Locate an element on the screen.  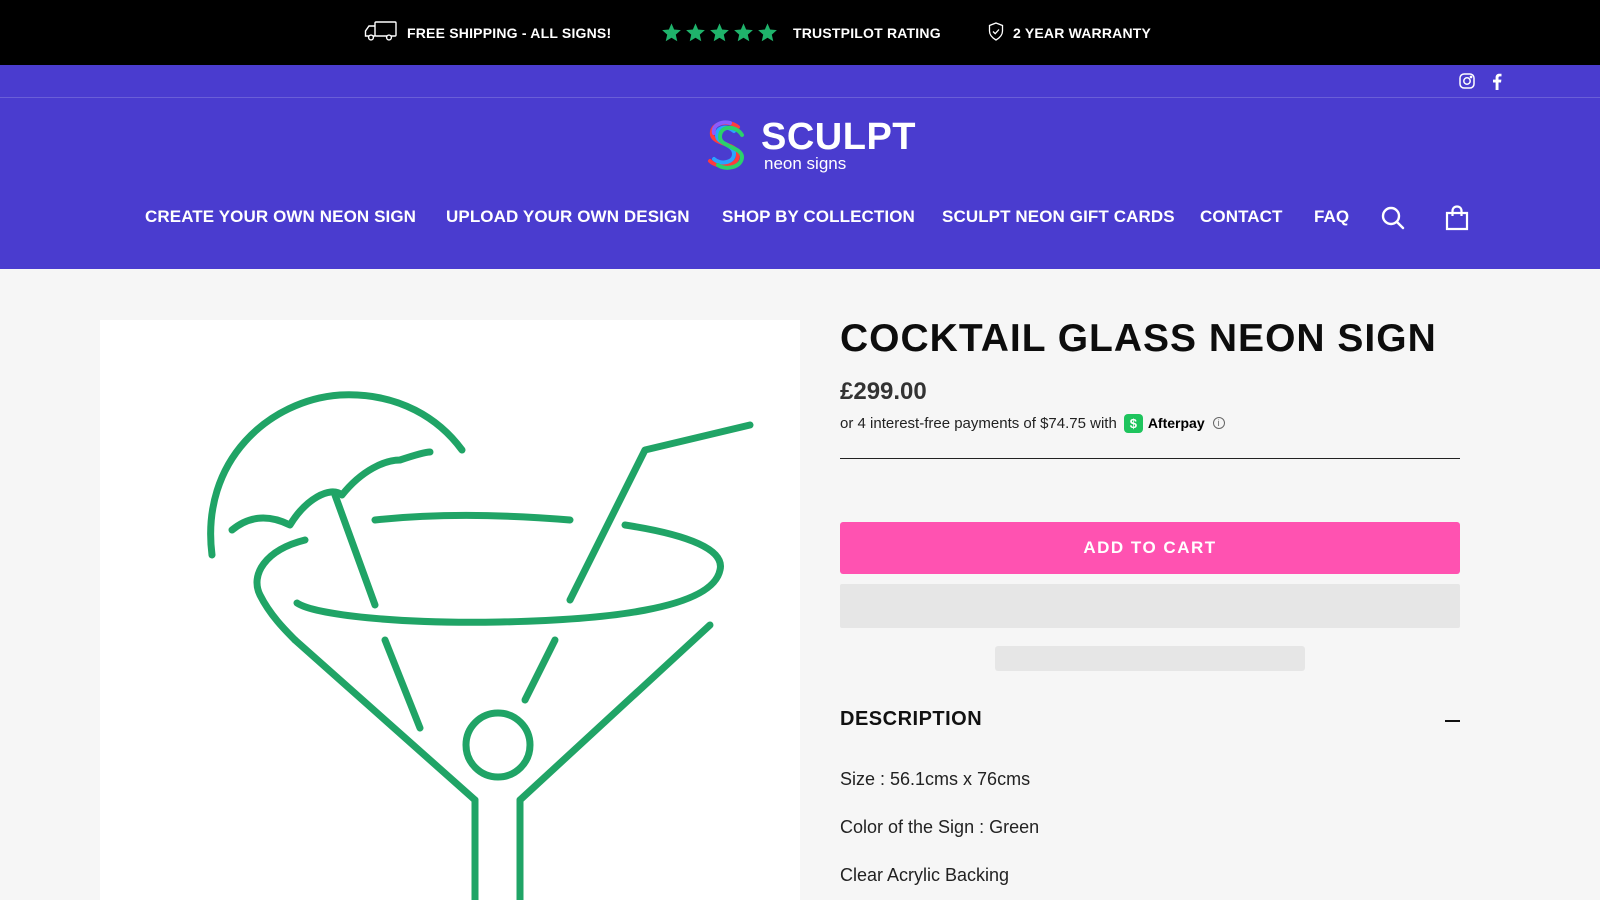
add-to-cart-button: ADD TO CART is located at coordinates (1150, 548).